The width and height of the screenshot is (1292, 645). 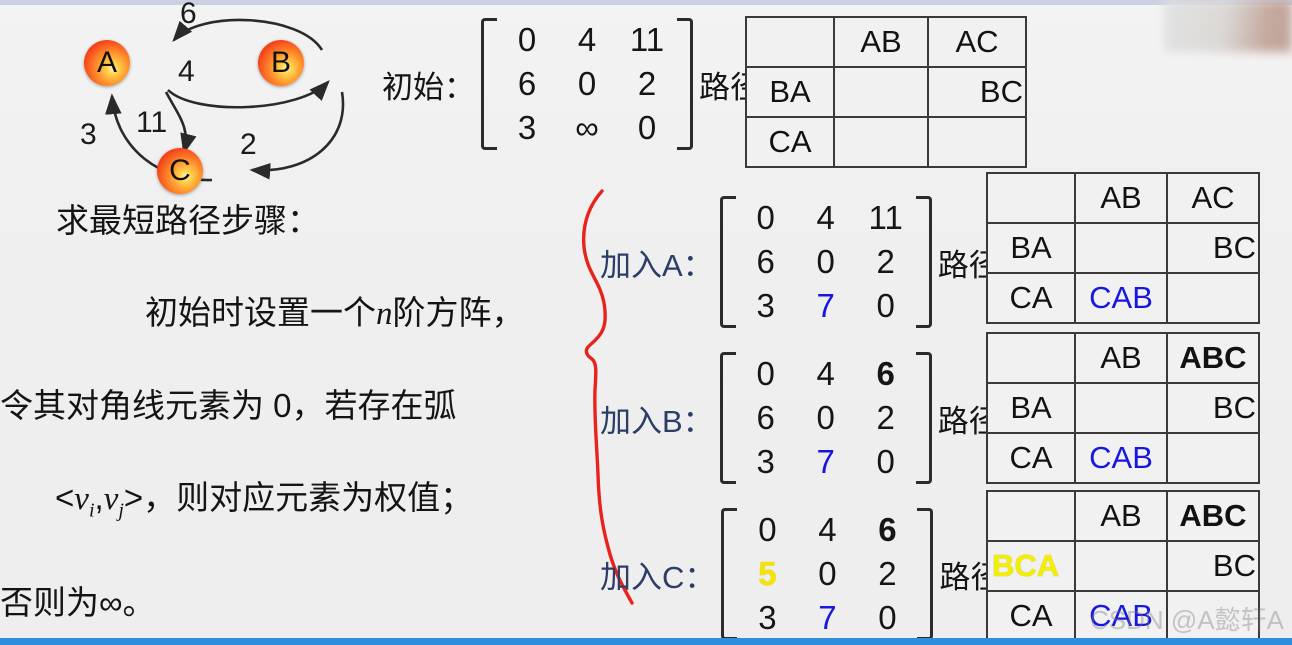 I want to click on path-table-add-a: AB AC BA BC CA CAB, so click(x=1123, y=248).